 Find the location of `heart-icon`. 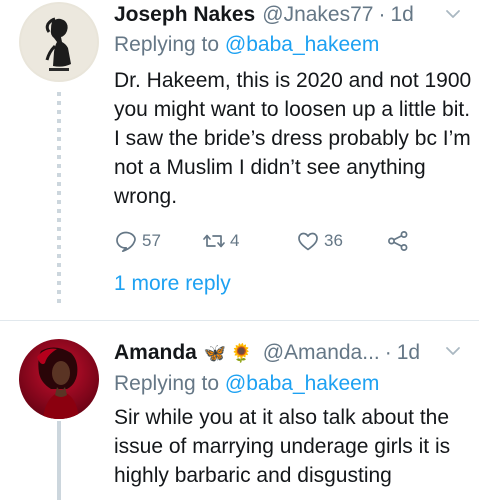

heart-icon is located at coordinates (308, 241).